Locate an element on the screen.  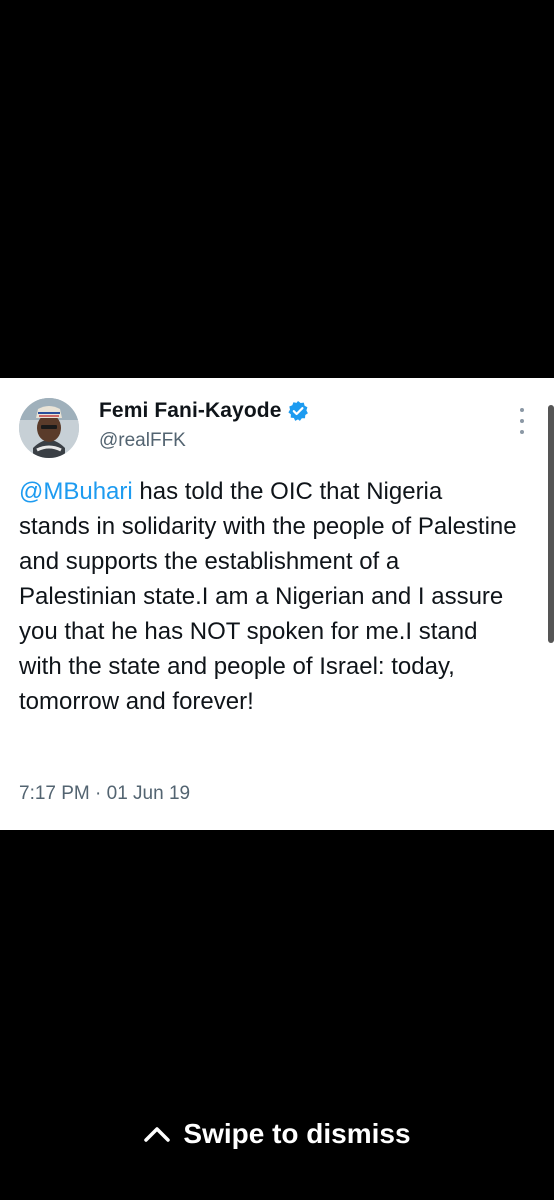
scrollbar is located at coordinates (551, 524).